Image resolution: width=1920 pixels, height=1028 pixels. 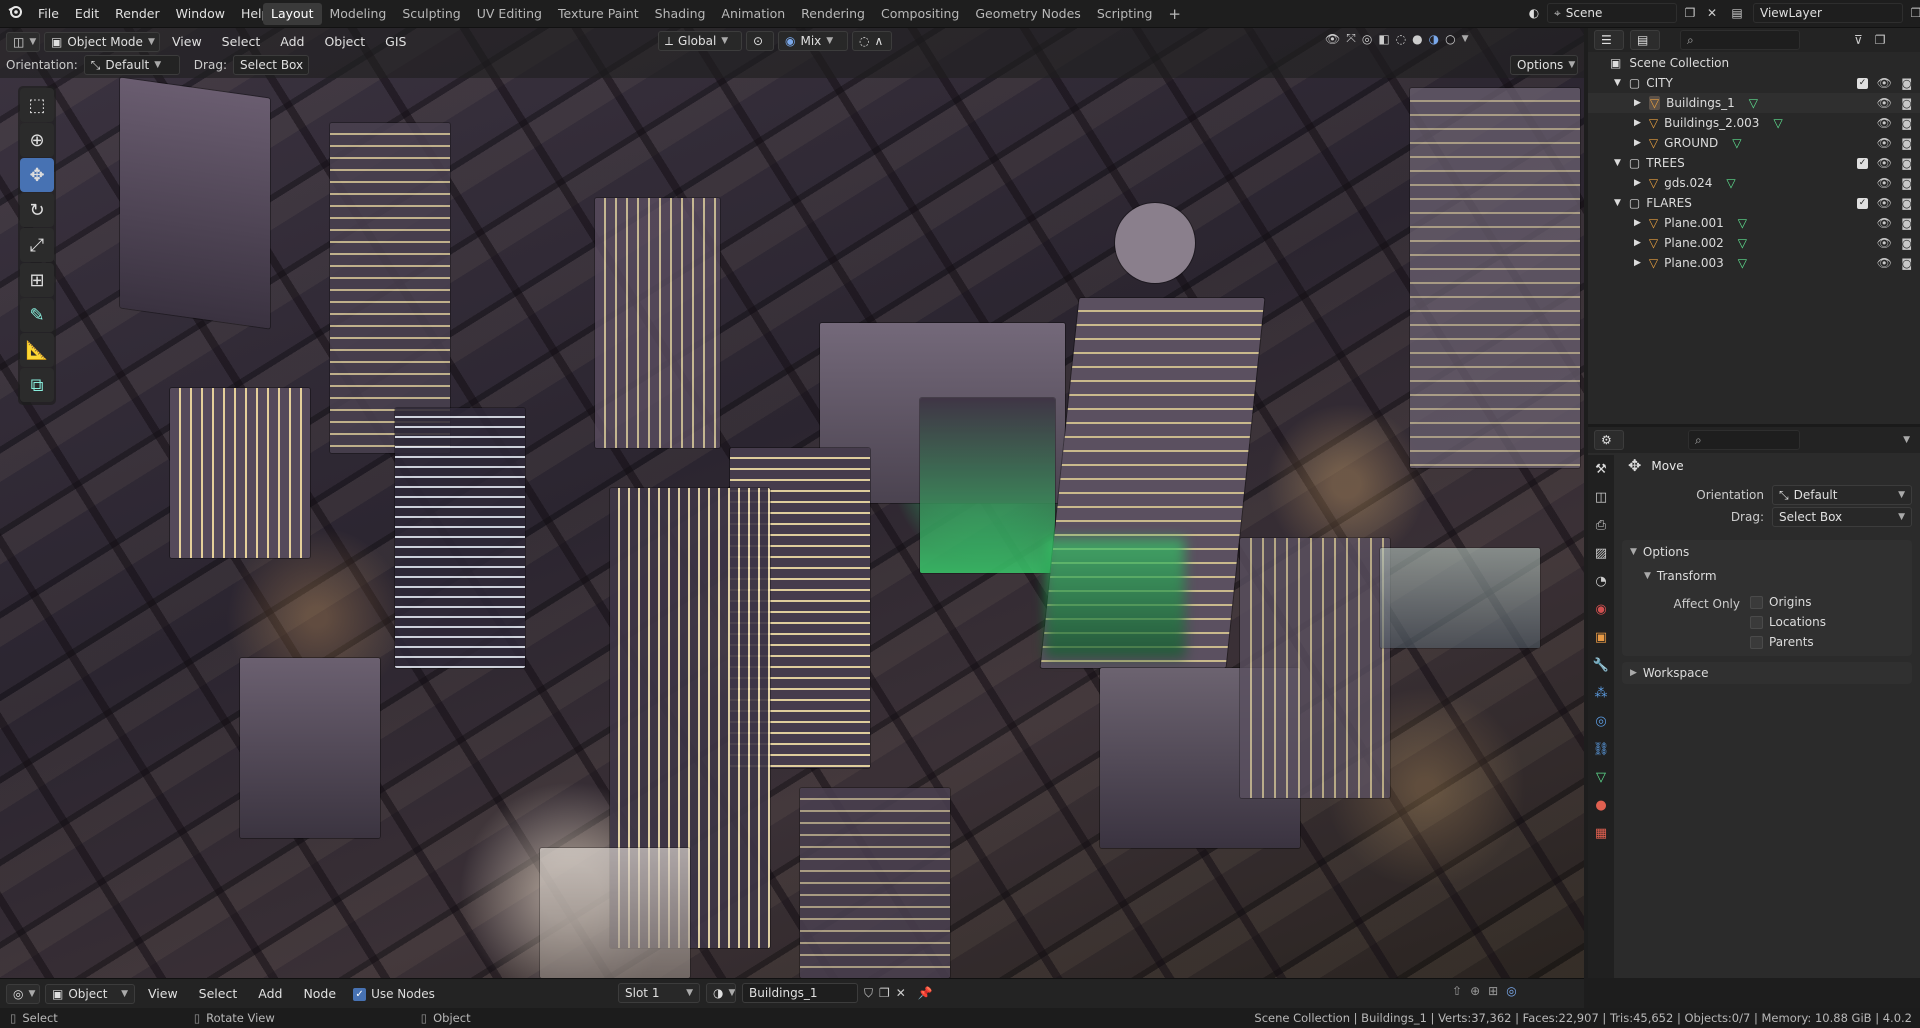 What do you see at coordinates (1767, 673) in the screenshot?
I see `workspace-panel: ▶ Workspace` at bounding box center [1767, 673].